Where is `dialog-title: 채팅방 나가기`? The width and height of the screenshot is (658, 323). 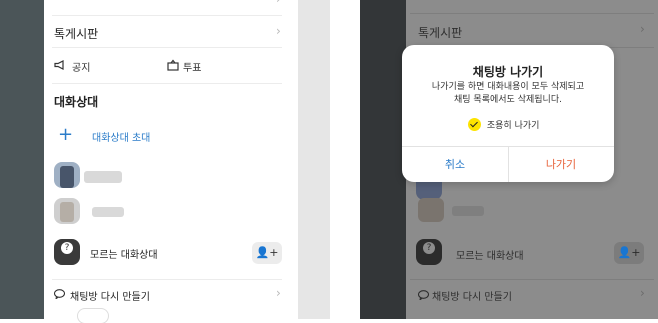 dialog-title: 채팅방 나가기 is located at coordinates (508, 72).